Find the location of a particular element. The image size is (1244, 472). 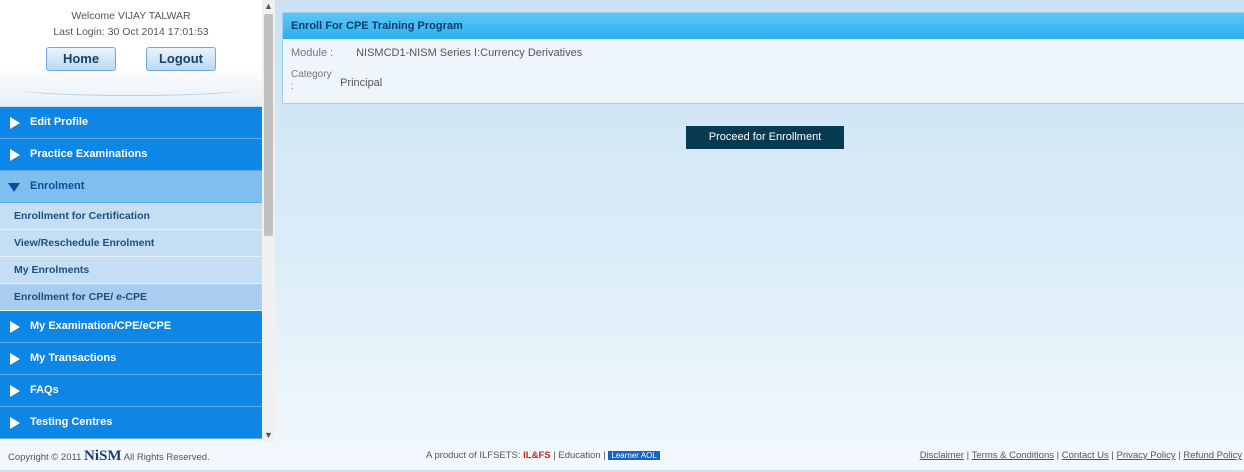

home-button: Home is located at coordinates (81, 59).